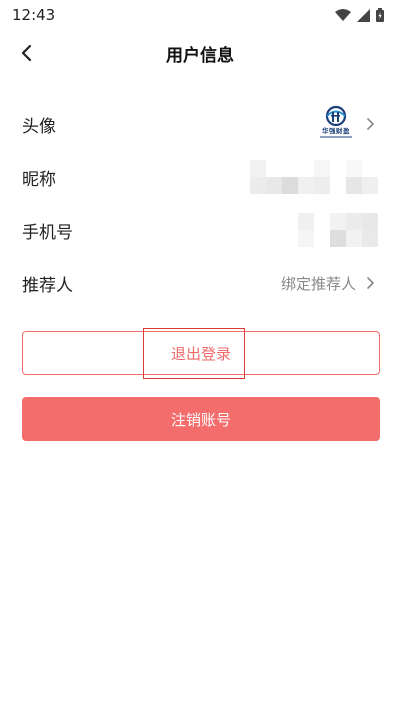  What do you see at coordinates (200, 15) in the screenshot?
I see `status-bar: 12:43` at bounding box center [200, 15].